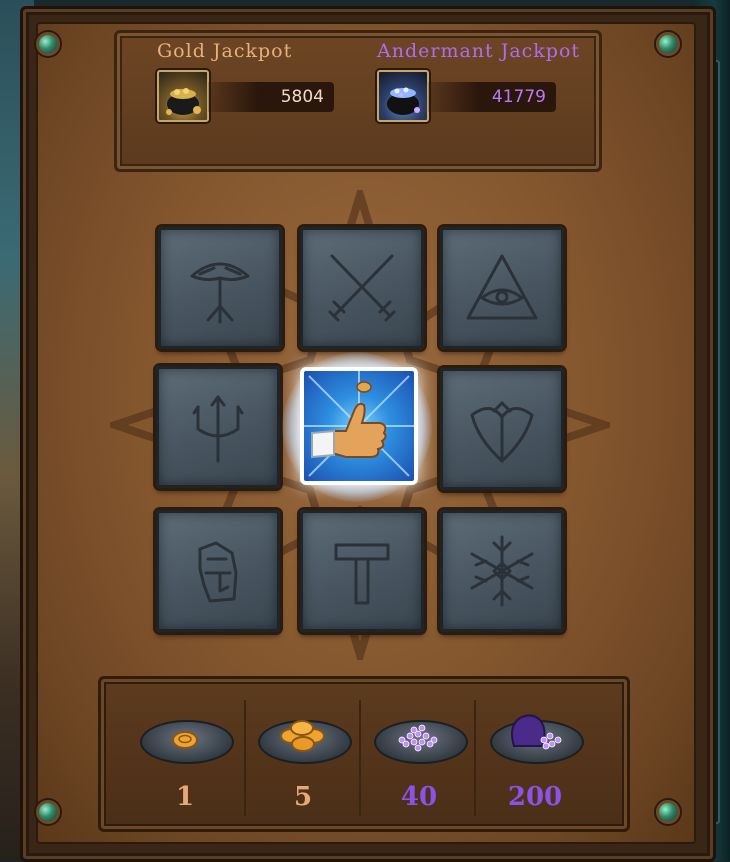 The width and height of the screenshot is (730, 862). Describe the element at coordinates (303, 797) in the screenshot. I see `bet-amount: 5` at that location.